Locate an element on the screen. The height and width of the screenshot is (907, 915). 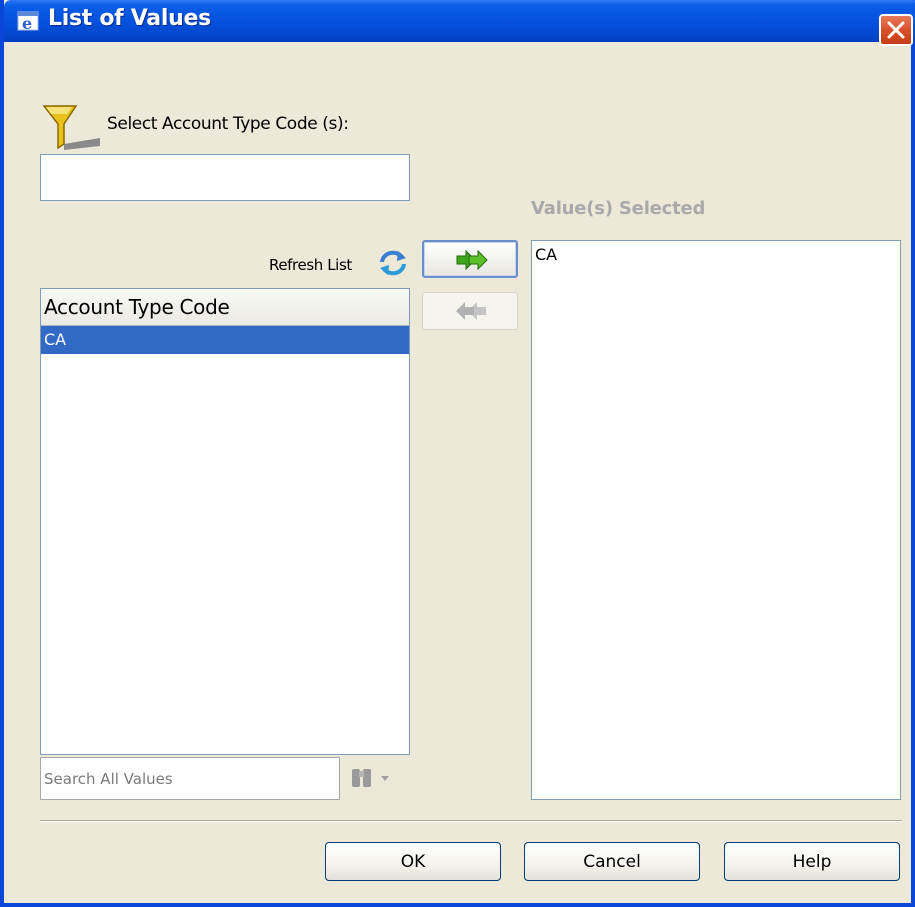
close-button is located at coordinates (896, 30).